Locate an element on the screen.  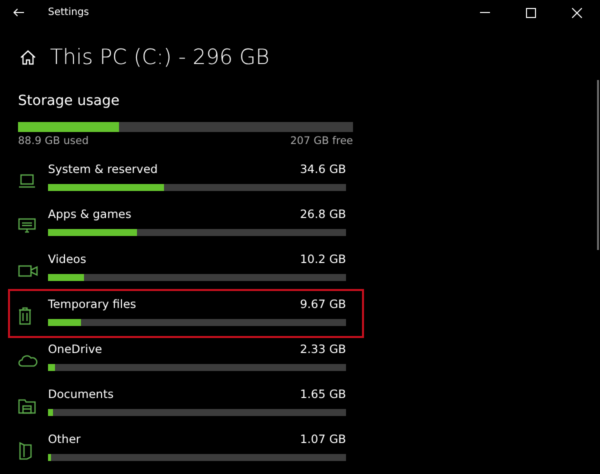
back-arrow-icon is located at coordinates (18, 12).